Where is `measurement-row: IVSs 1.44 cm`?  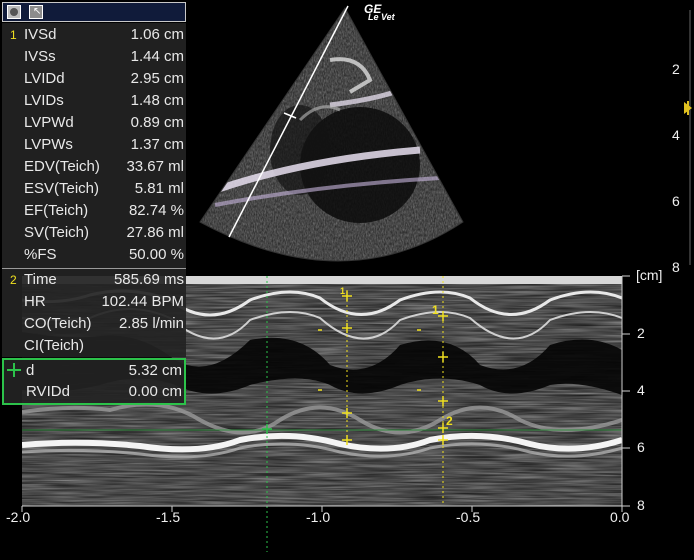 measurement-row: IVSs 1.44 cm is located at coordinates (94, 57).